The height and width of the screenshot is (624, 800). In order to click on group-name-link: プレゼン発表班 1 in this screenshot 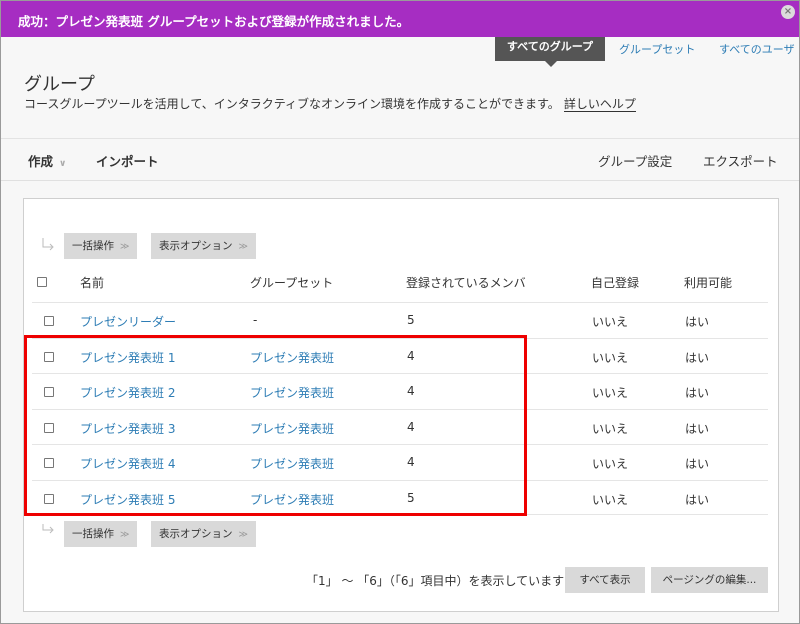, I will do `click(127, 357)`.